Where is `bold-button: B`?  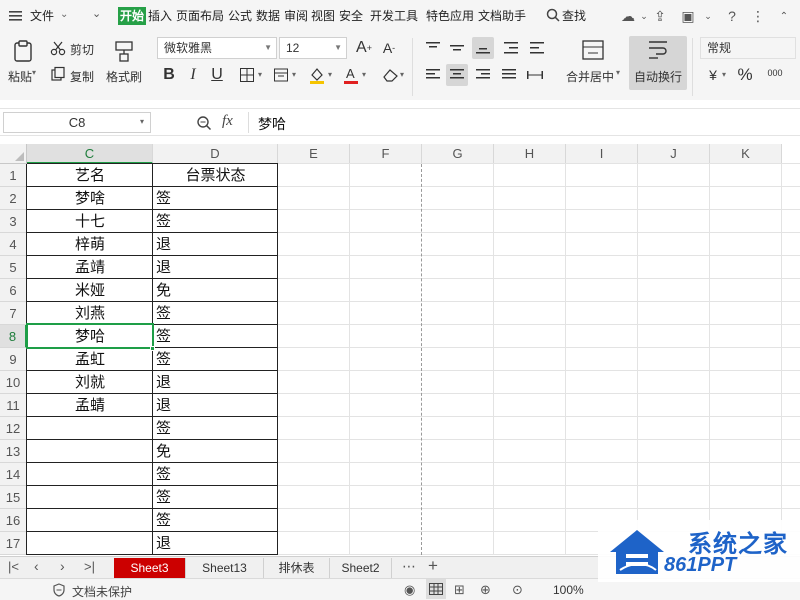 bold-button: B is located at coordinates (169, 75).